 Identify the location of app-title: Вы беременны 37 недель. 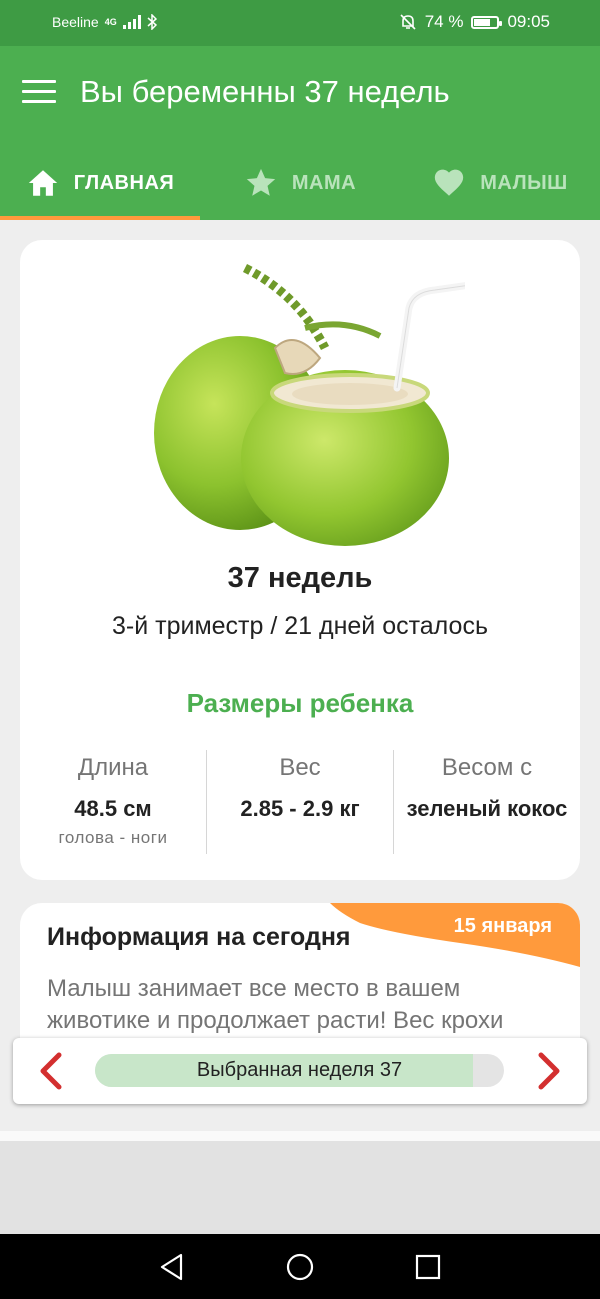
(265, 91).